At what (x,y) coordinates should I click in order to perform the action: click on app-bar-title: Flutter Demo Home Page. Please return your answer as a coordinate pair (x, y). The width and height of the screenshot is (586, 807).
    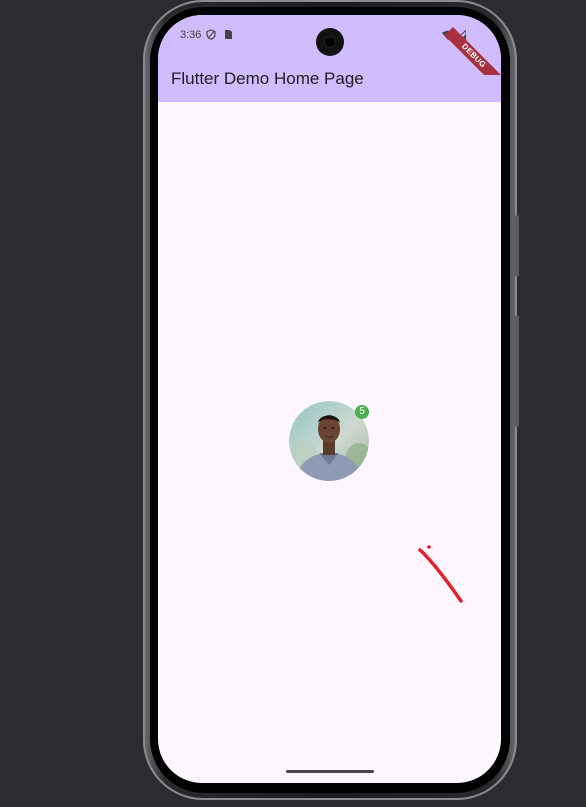
    Looking at the image, I should click on (267, 78).